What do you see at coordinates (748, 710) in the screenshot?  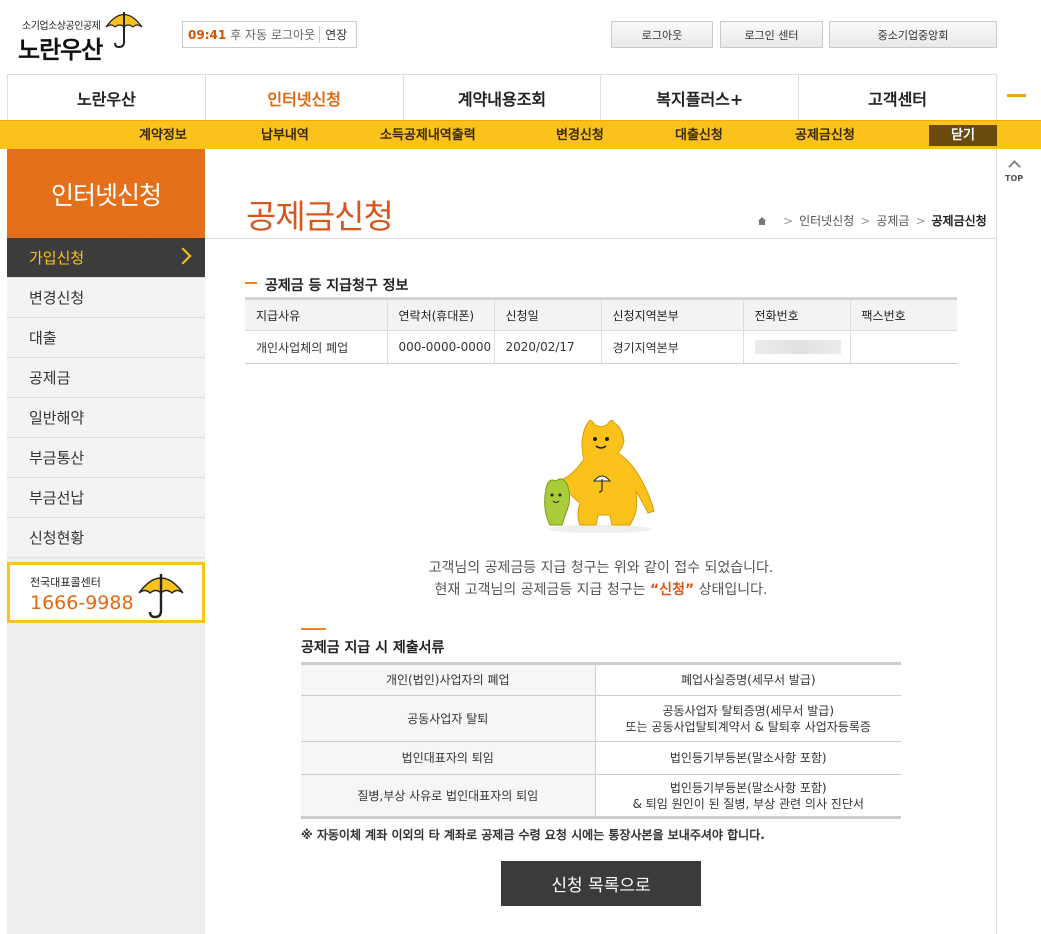 I see `document-line: 공동사업자 탈퇴증명(세무서 발급)` at bounding box center [748, 710].